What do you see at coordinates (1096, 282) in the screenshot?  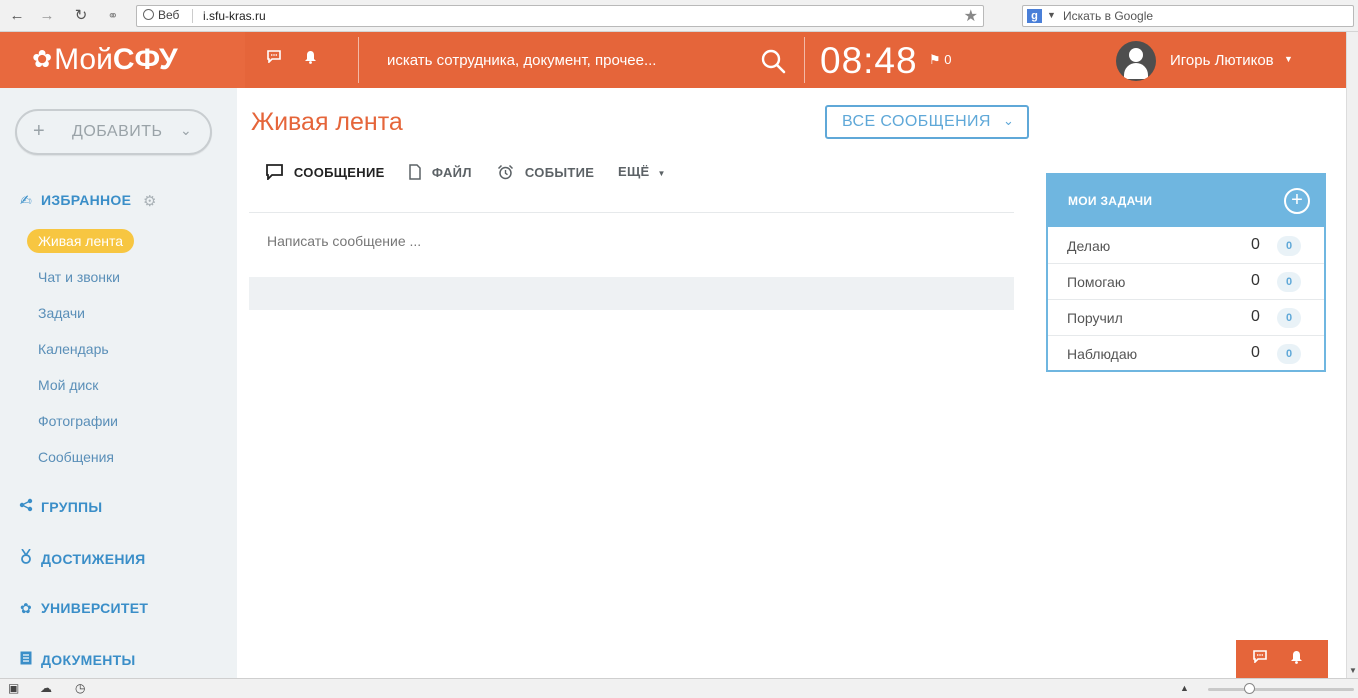 I see `task-row-label: Помогаю` at bounding box center [1096, 282].